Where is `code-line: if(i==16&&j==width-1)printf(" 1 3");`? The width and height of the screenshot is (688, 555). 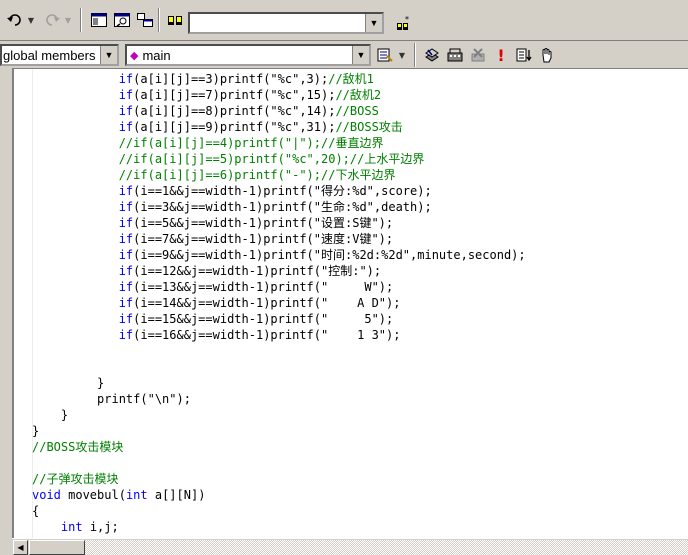 code-line: if(i==16&&j==width-1)printf(" 1 3"); is located at coordinates (279, 335).